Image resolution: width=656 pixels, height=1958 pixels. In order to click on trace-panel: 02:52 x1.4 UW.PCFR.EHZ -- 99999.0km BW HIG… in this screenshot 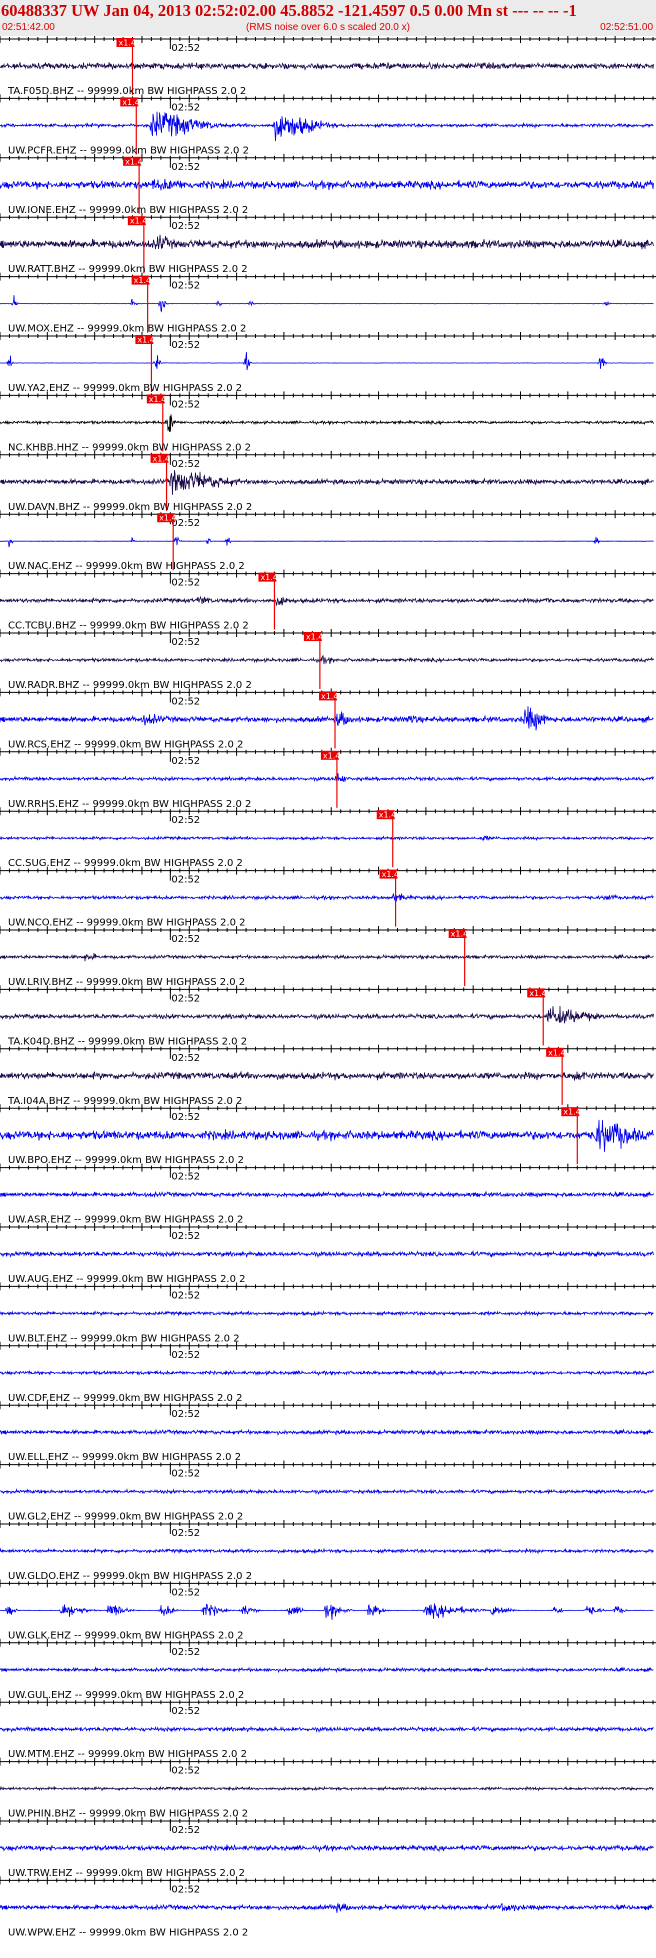, I will do `click(328, 125)`.